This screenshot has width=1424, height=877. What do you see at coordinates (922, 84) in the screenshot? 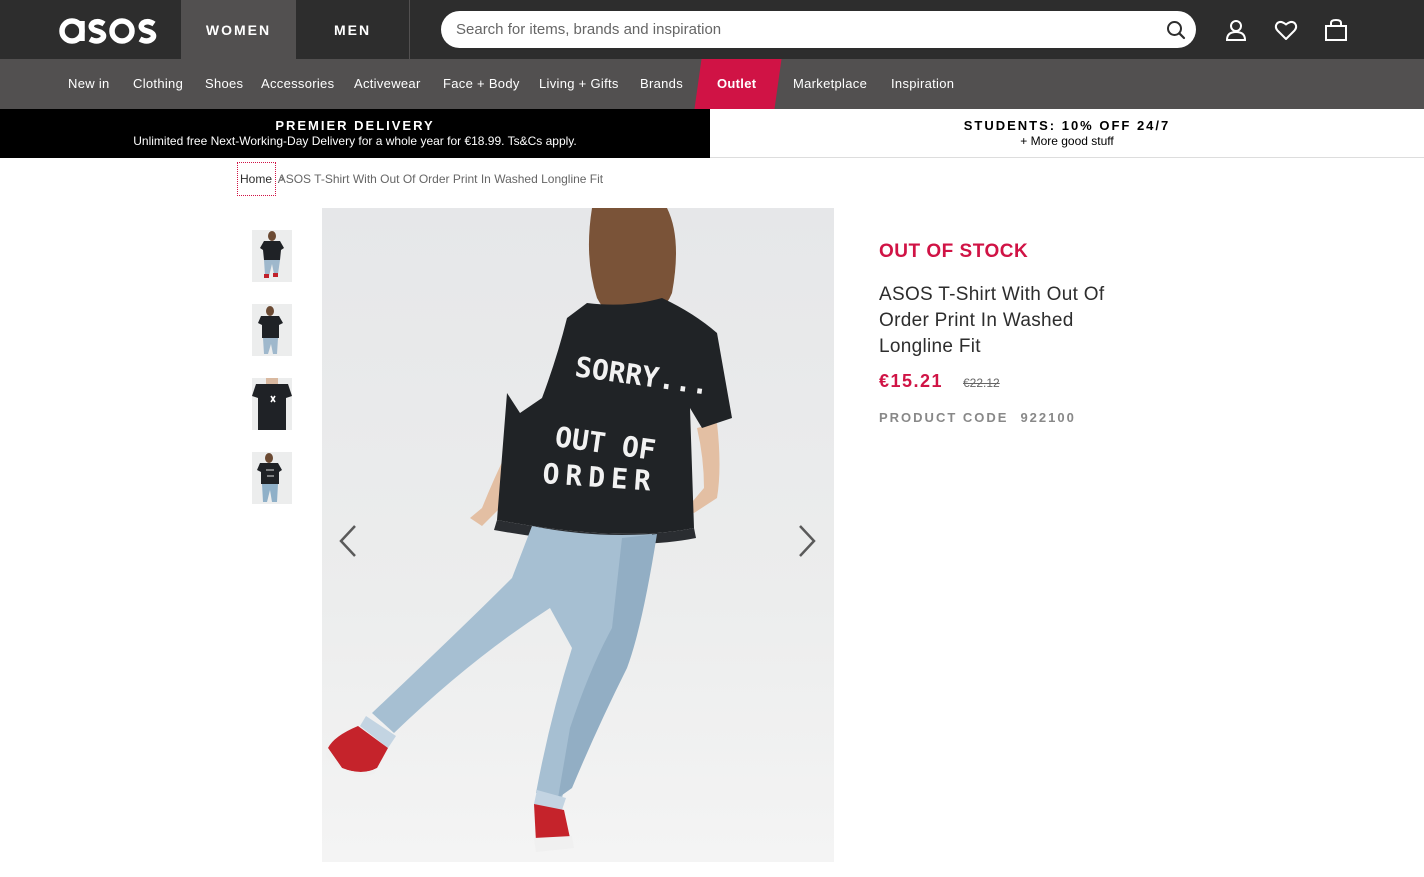
I see `nav-item-inspiration: Inspiration` at bounding box center [922, 84].